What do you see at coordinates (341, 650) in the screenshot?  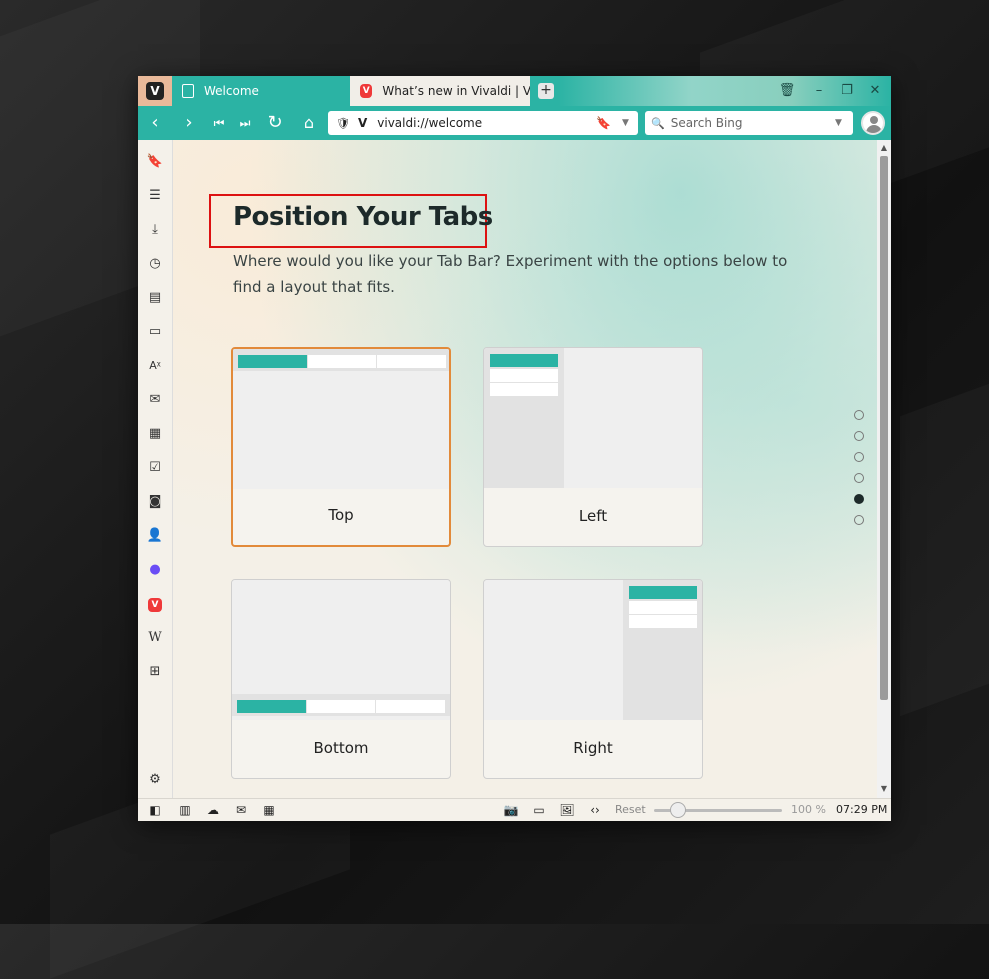 I see `bottom-layout-preview` at bounding box center [341, 650].